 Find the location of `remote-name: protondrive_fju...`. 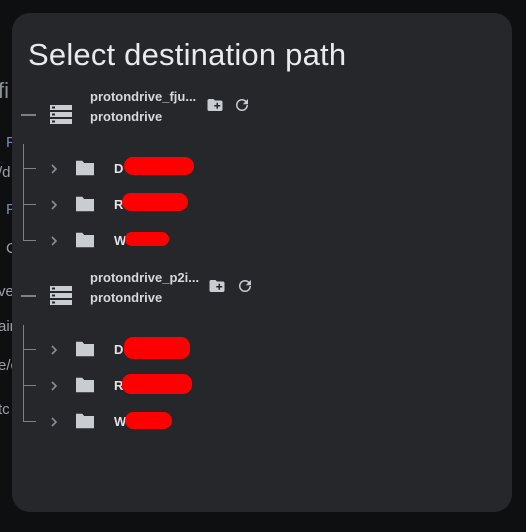

remote-name: protondrive_fju... is located at coordinates (143, 96).